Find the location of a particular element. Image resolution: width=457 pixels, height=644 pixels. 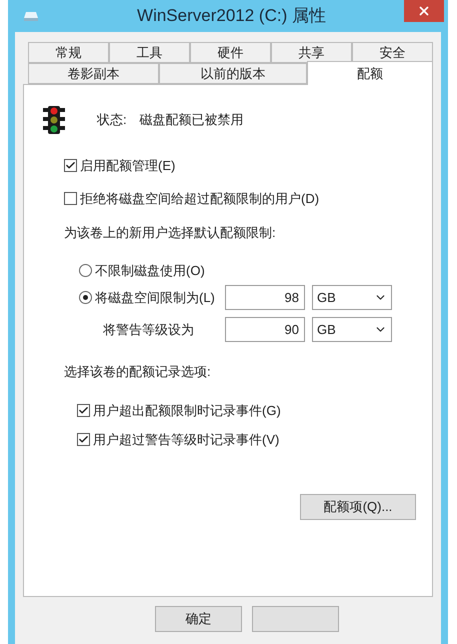

close-button is located at coordinates (424, 11).